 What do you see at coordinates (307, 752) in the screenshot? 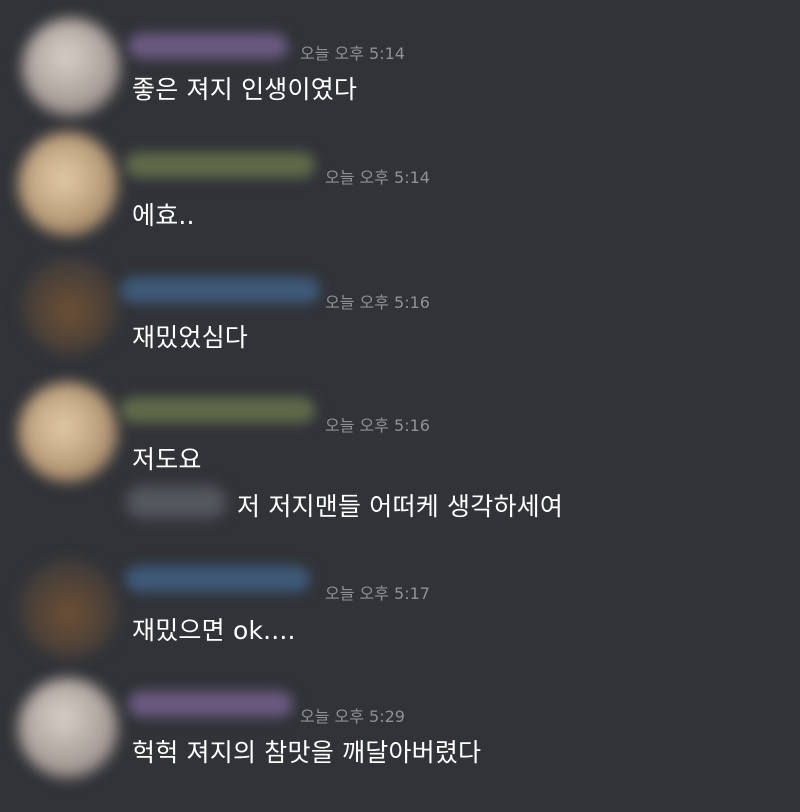
I see `message-text: 헉헉 져지의 참맛을 깨달아버렸다` at bounding box center [307, 752].